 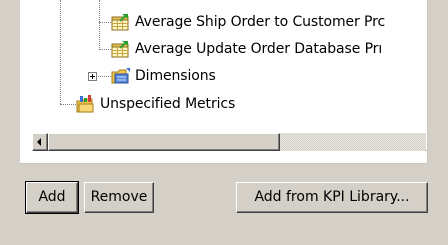 What do you see at coordinates (426, 142) in the screenshot?
I see `scroll-right-button` at bounding box center [426, 142].